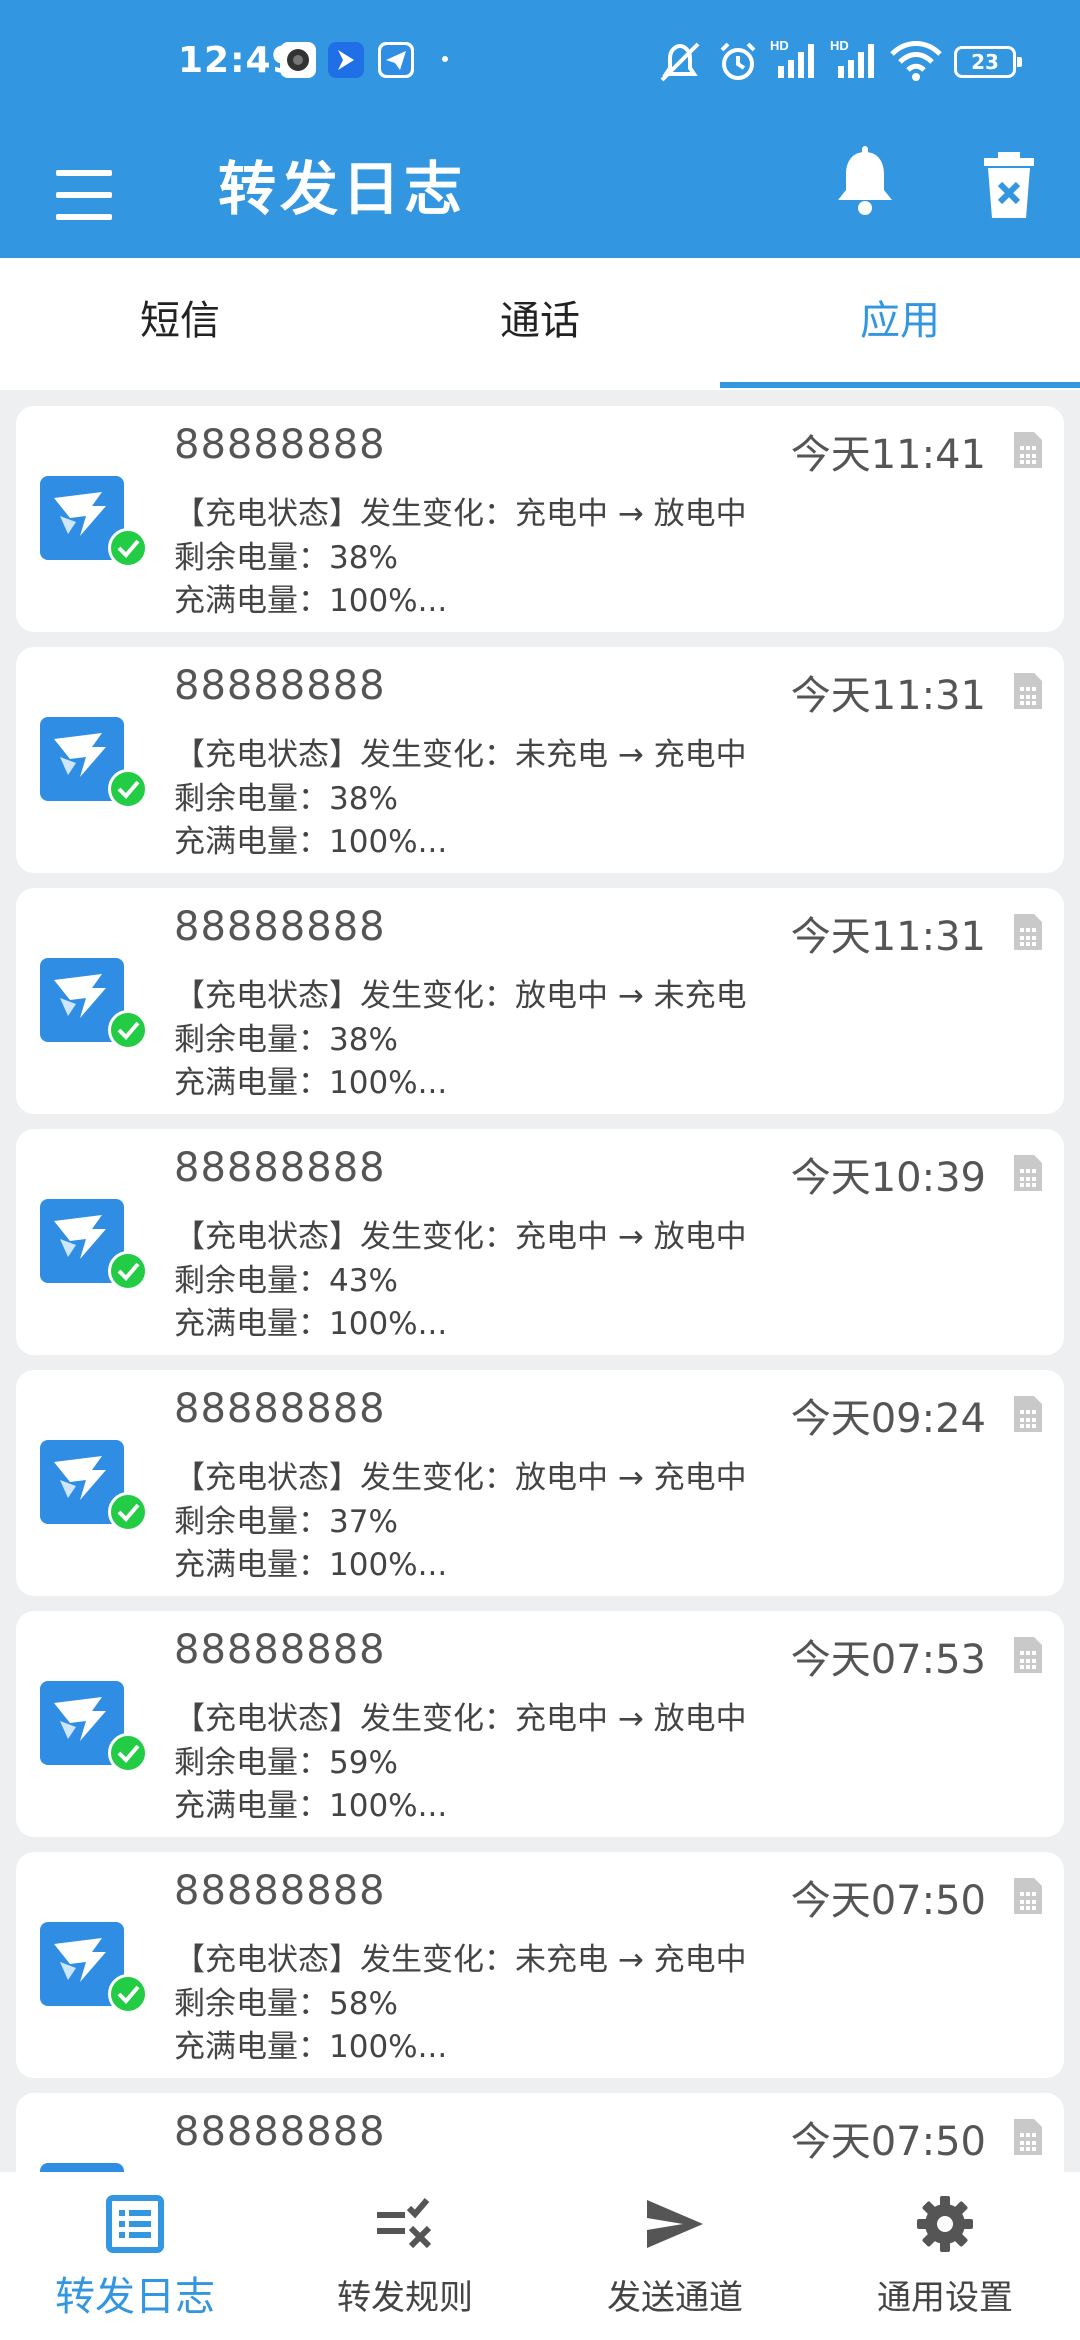 The width and height of the screenshot is (1080, 2340). I want to click on app-notification-icon, so click(346, 60).